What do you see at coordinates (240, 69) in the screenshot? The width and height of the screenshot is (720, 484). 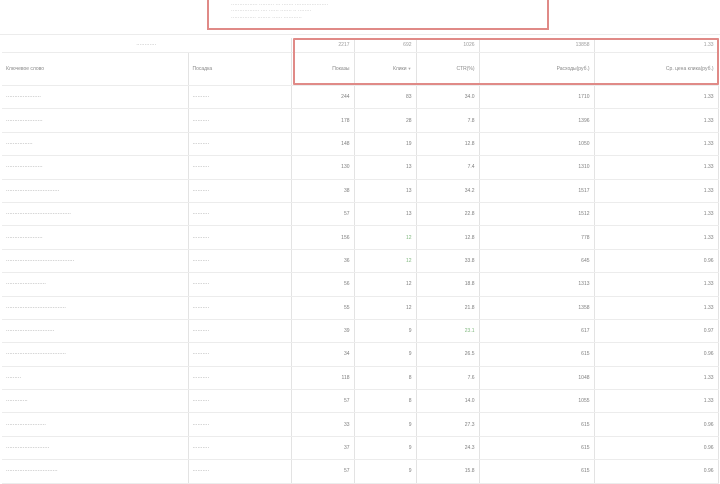 I see `header-url: Посадка` at bounding box center [240, 69].